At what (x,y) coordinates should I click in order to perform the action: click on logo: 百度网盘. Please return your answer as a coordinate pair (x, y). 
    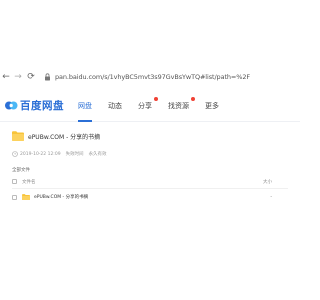
    Looking at the image, I should click on (34, 105).